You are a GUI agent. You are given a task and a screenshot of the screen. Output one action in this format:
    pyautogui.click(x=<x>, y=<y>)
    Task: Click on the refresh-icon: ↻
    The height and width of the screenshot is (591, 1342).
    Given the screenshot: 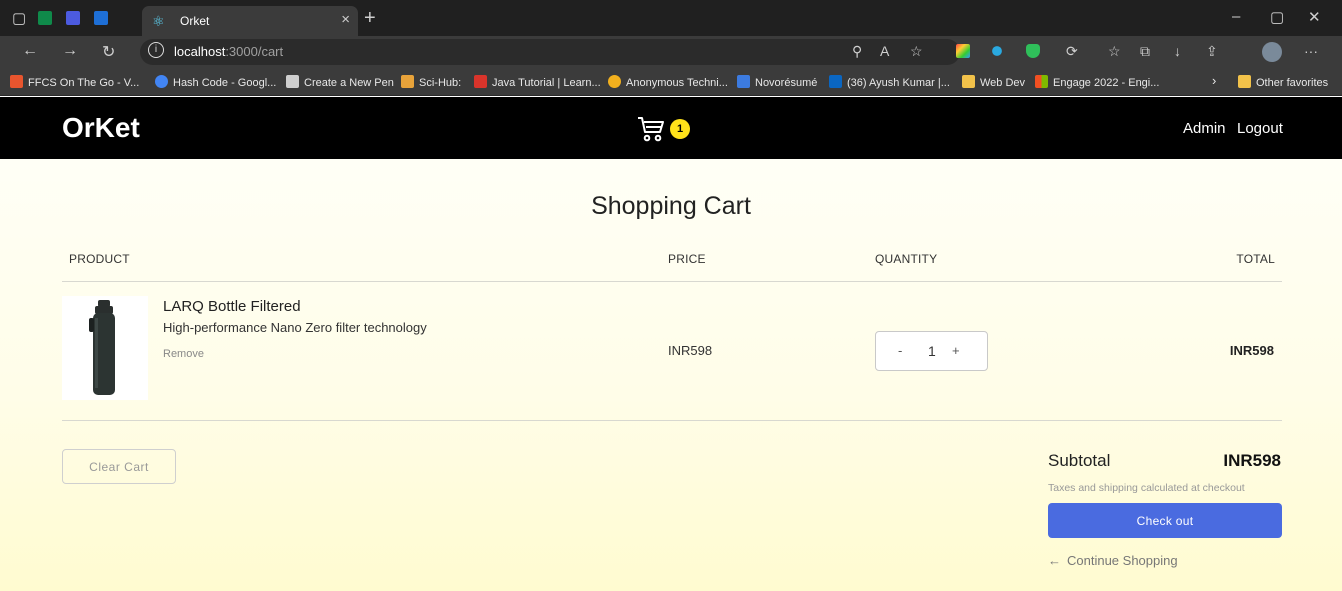 What is the action you would take?
    pyautogui.click(x=108, y=52)
    